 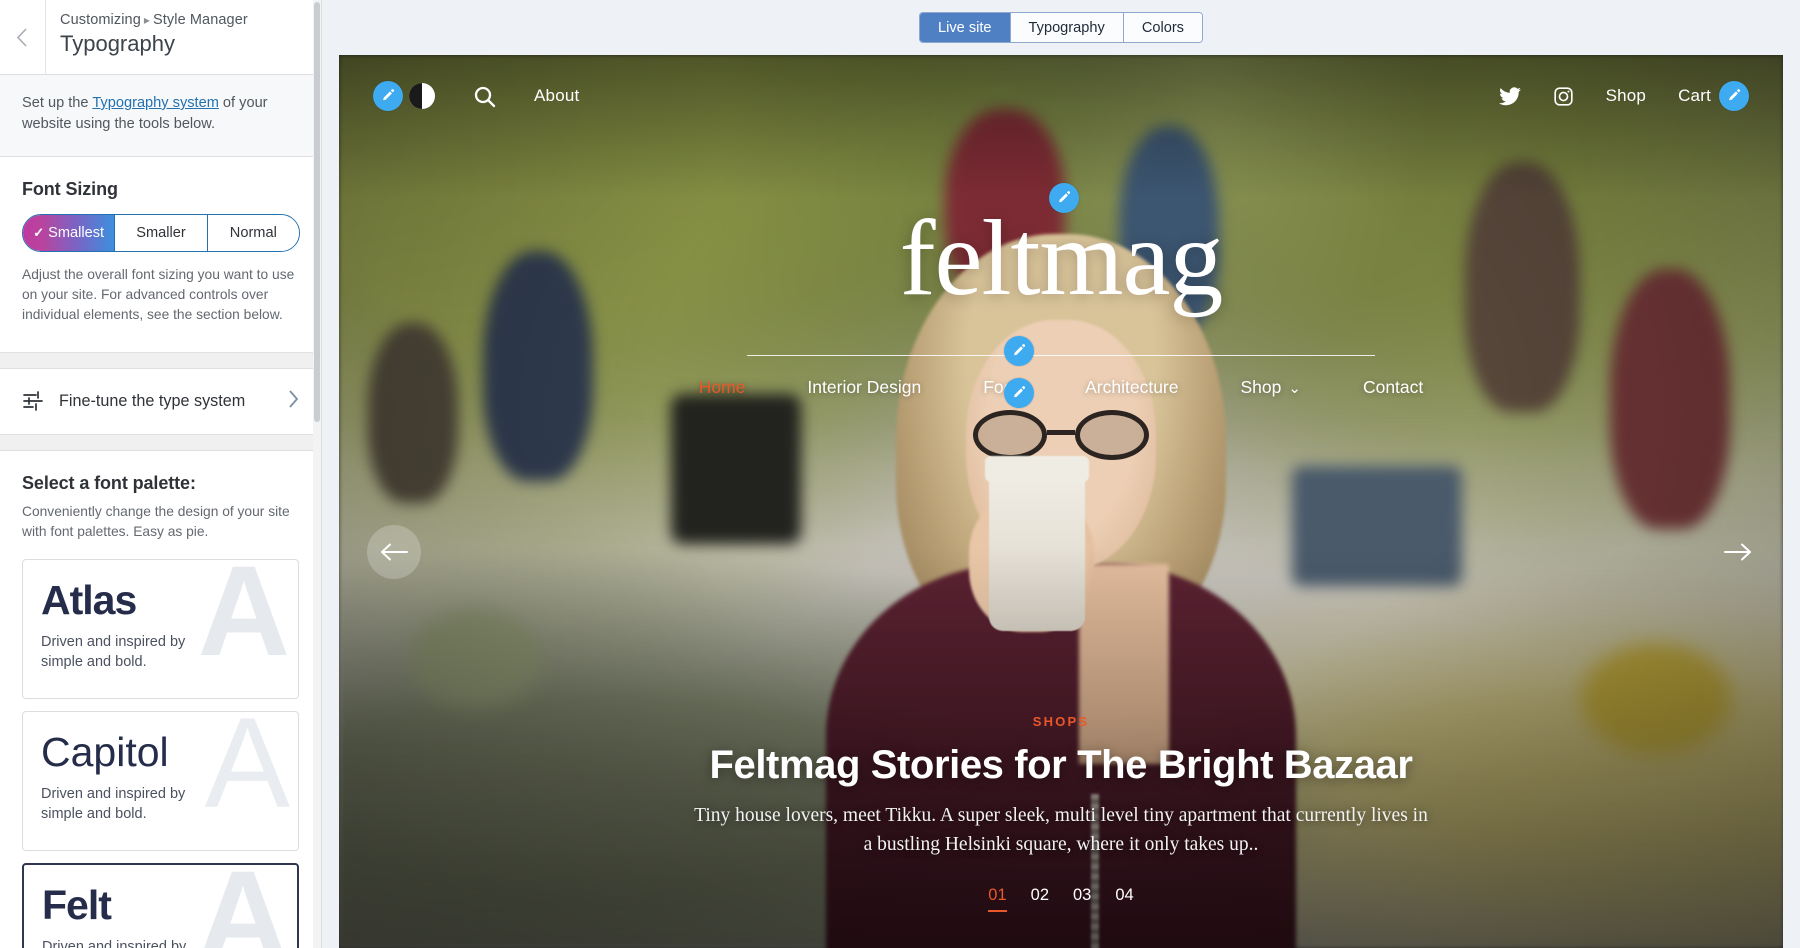 I want to click on site-nav-item-architecture: Architecture, so click(x=1131, y=387).